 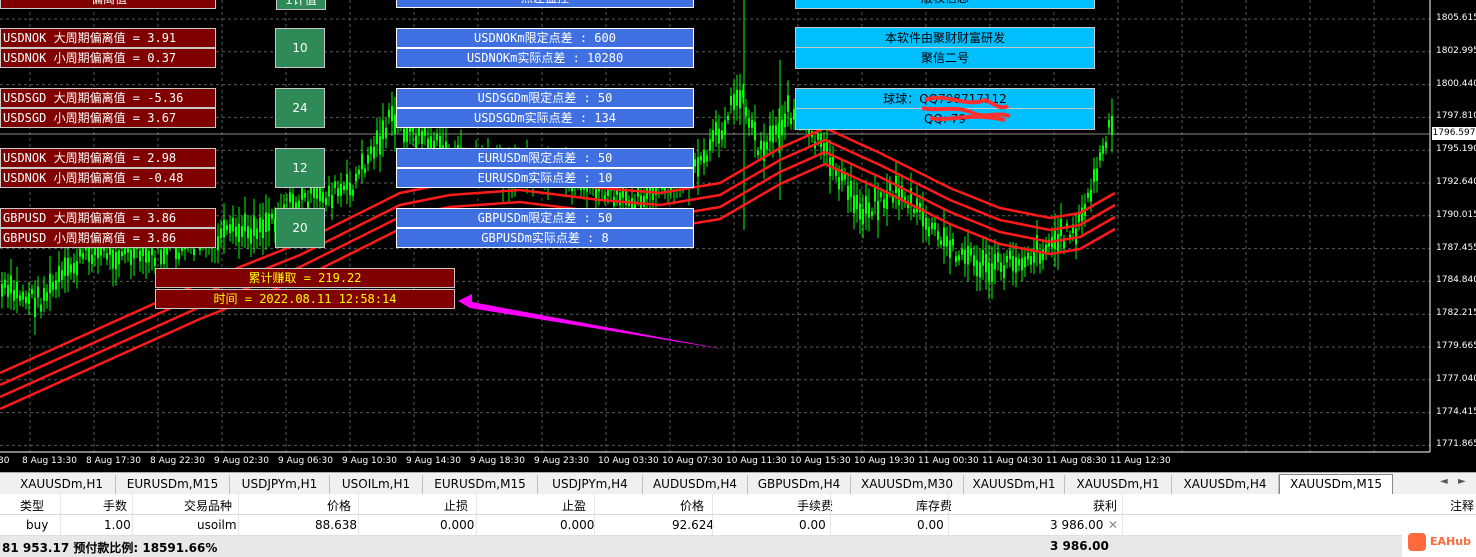 What do you see at coordinates (305, 461) in the screenshot?
I see `time-tick: 9 Aug 06:30` at bounding box center [305, 461].